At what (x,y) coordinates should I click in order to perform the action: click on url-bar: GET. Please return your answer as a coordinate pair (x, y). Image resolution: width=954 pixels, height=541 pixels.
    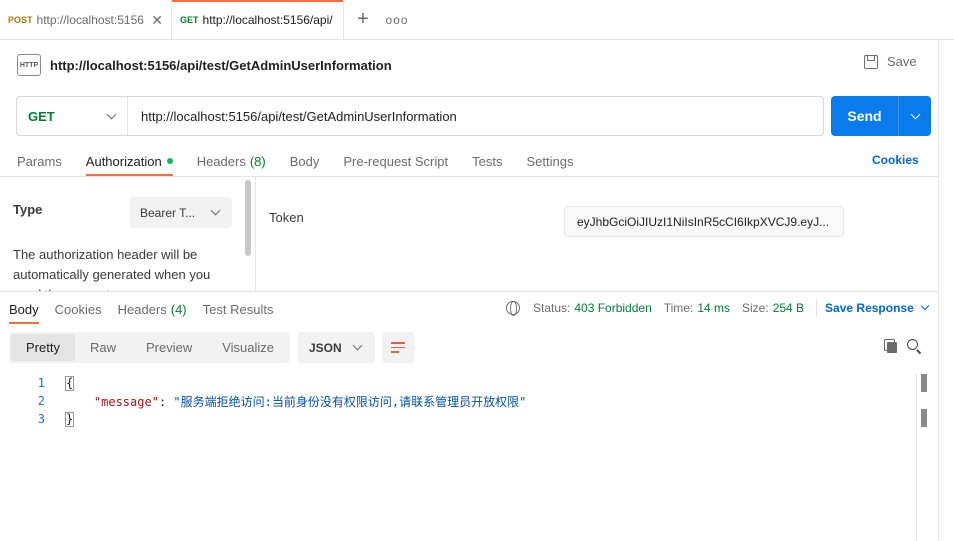
    Looking at the image, I should click on (420, 116).